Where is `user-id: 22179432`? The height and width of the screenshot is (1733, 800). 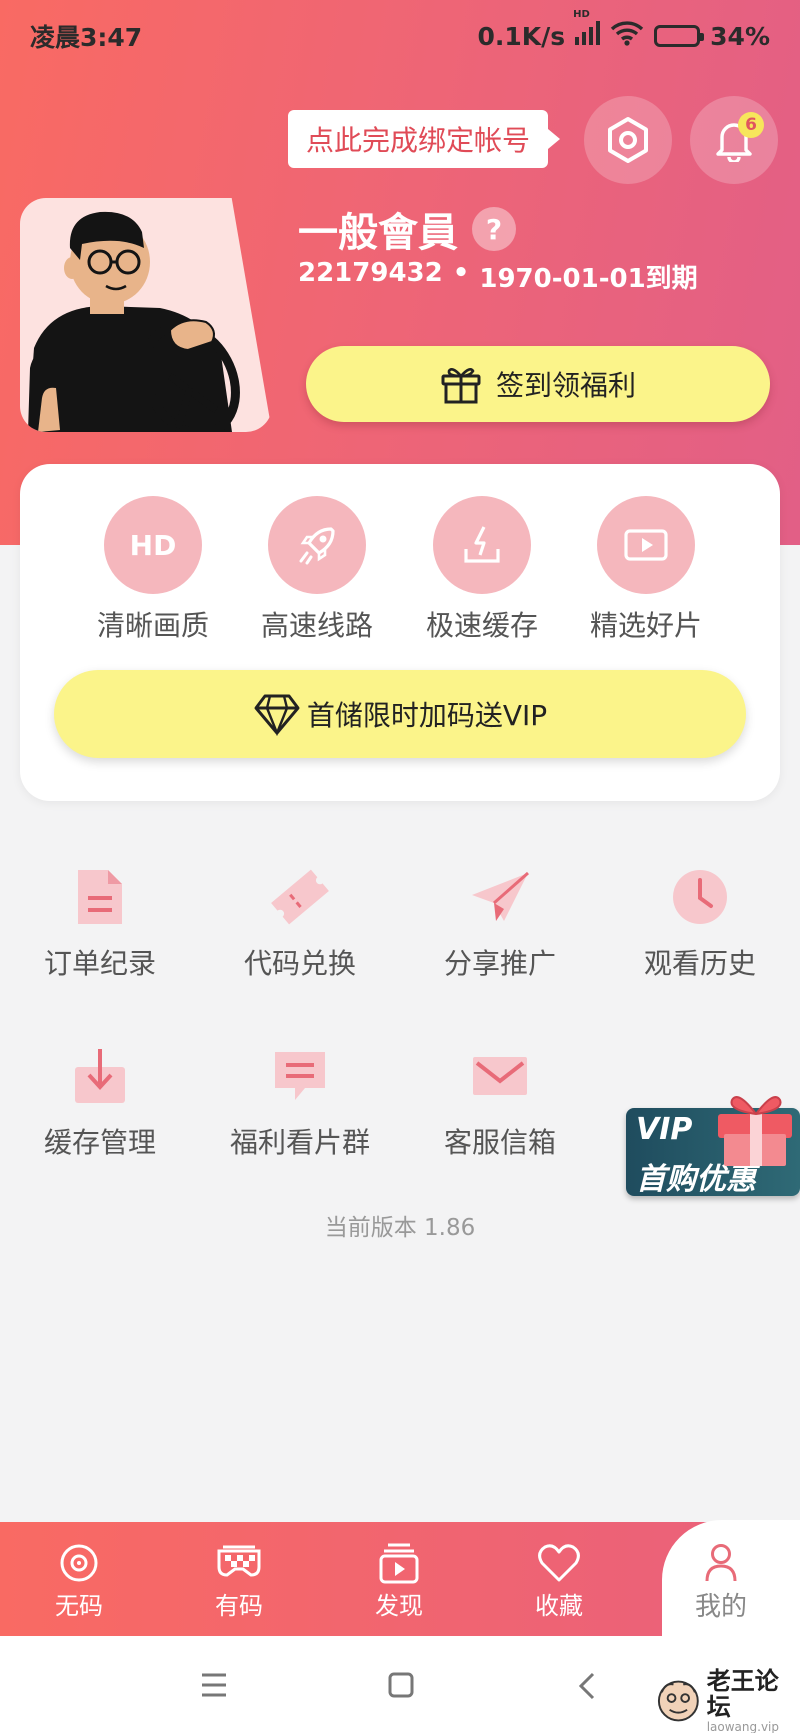 user-id: 22179432 is located at coordinates (370, 273).